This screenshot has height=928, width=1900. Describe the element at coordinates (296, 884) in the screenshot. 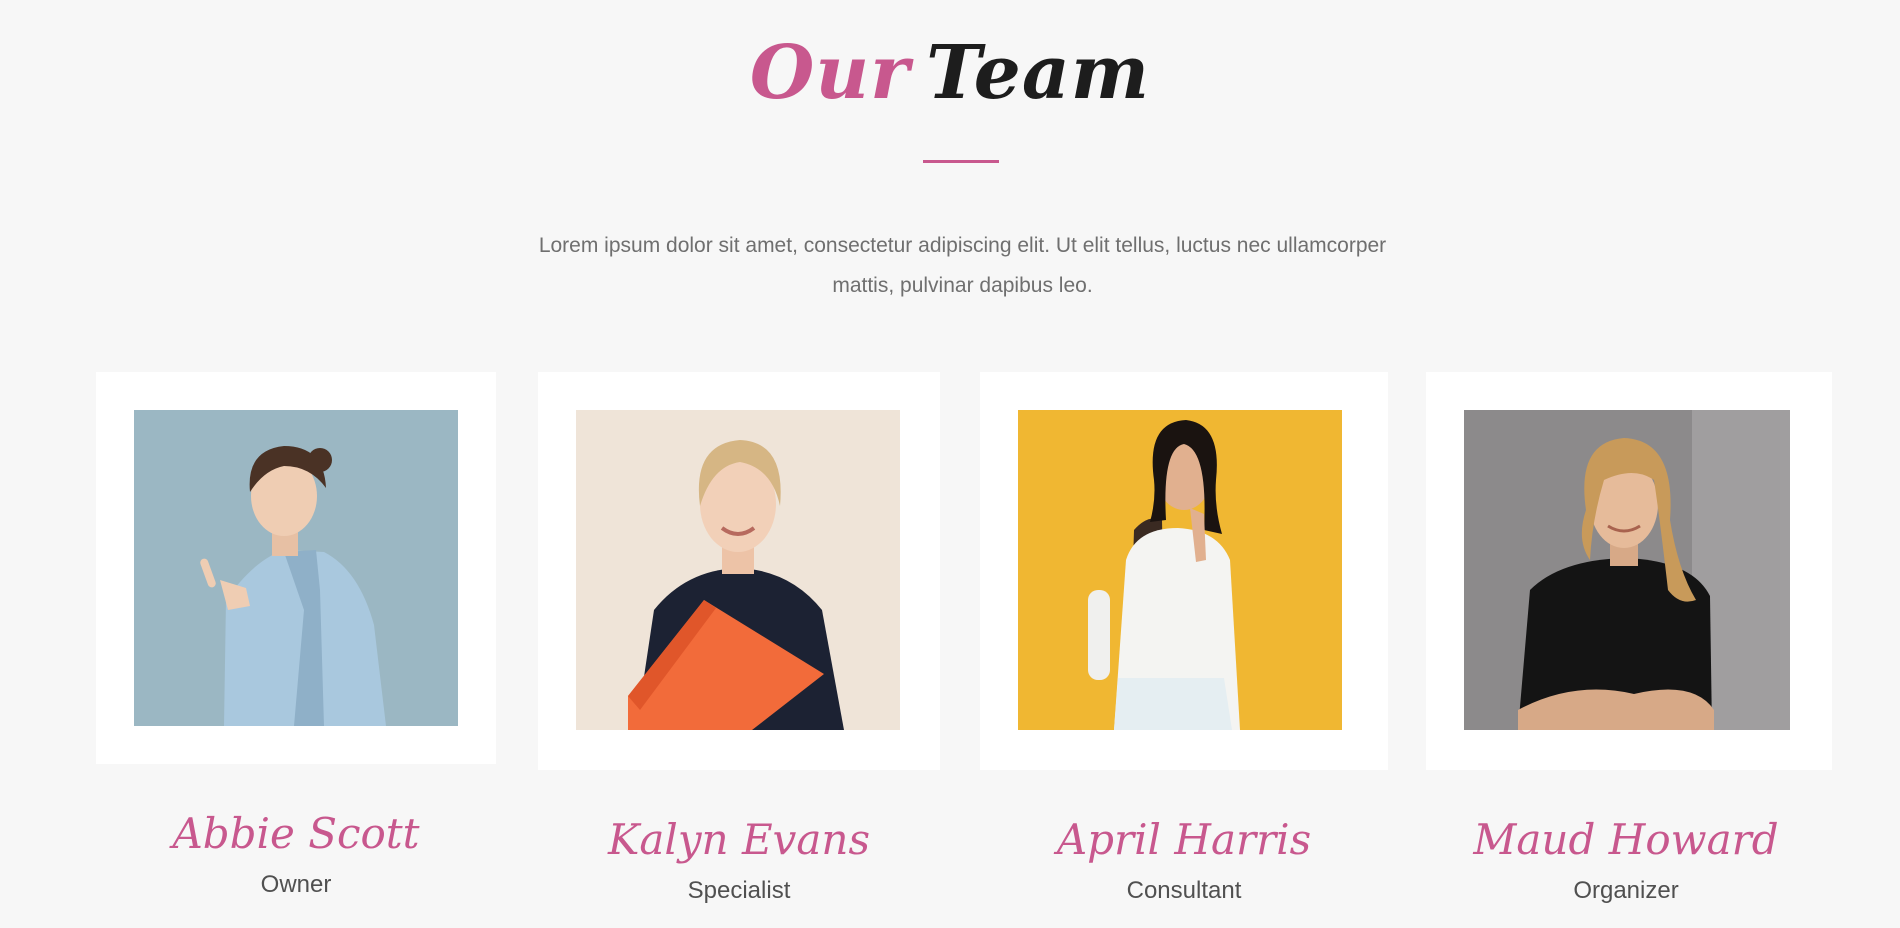

I see `member-role-owner: Owner` at that location.